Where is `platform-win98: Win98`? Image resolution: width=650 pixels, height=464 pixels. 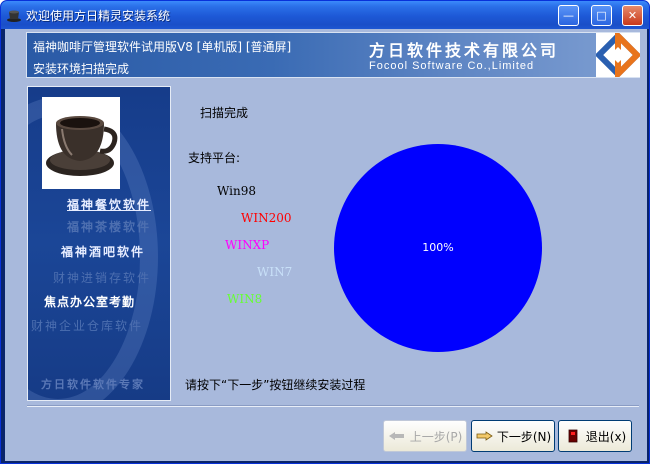 platform-win98: Win98 is located at coordinates (236, 191).